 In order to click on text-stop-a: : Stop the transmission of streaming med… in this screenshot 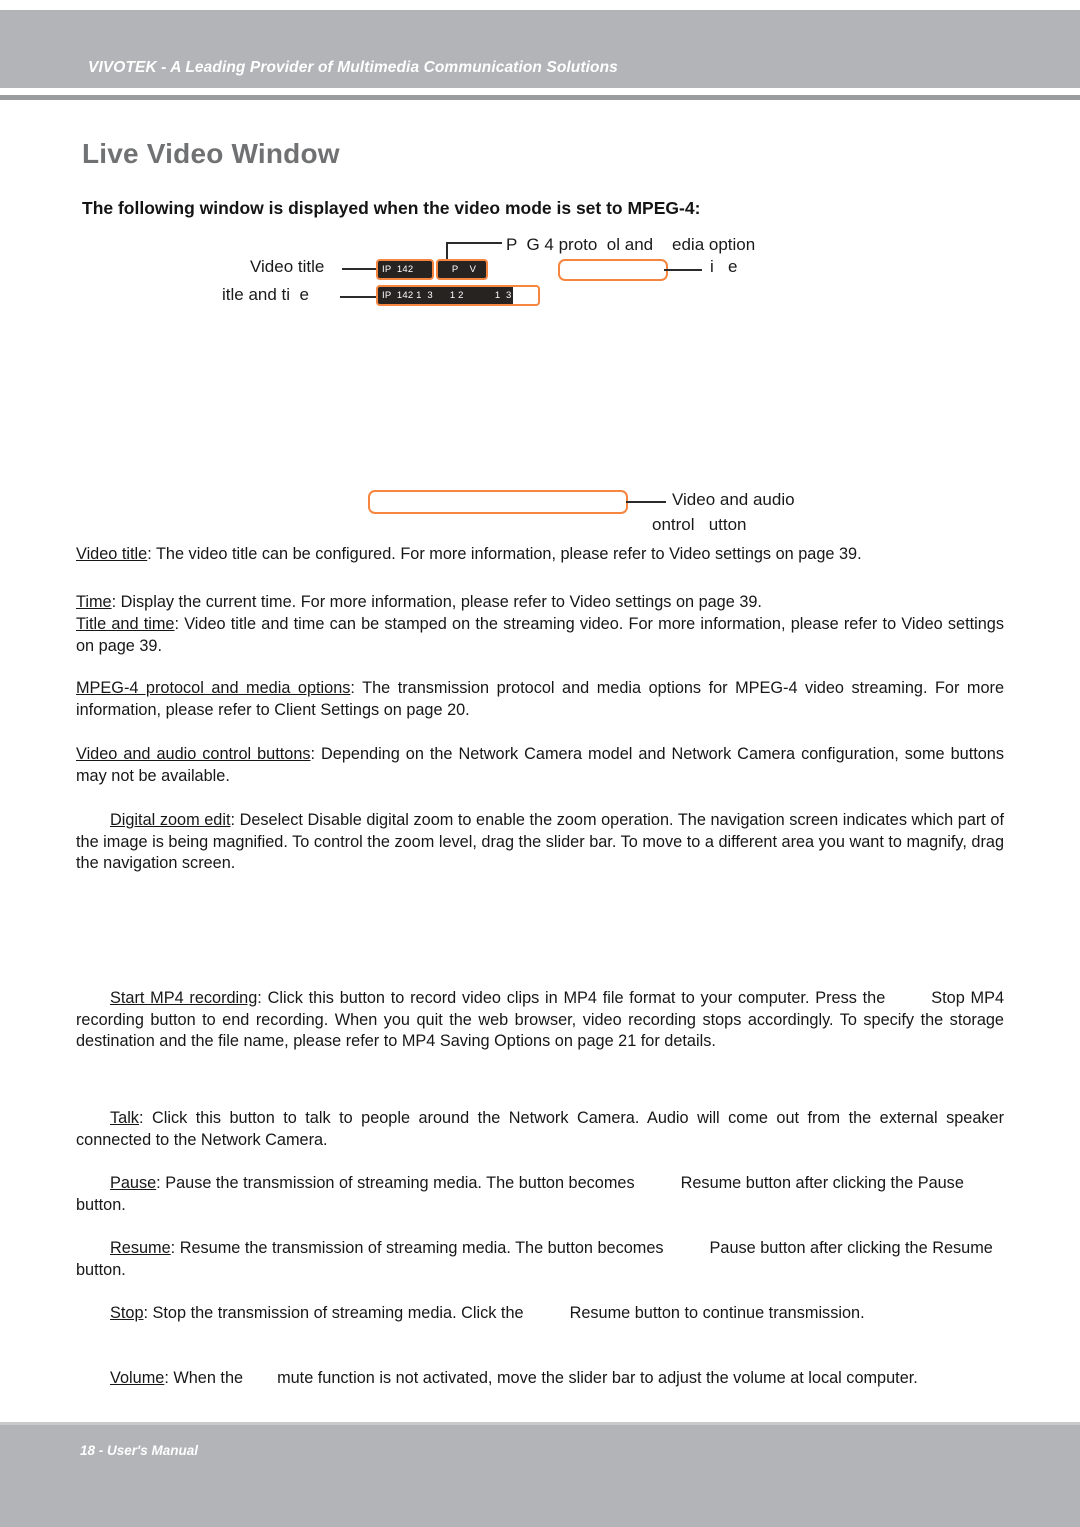, I will do `click(333, 1313)`.